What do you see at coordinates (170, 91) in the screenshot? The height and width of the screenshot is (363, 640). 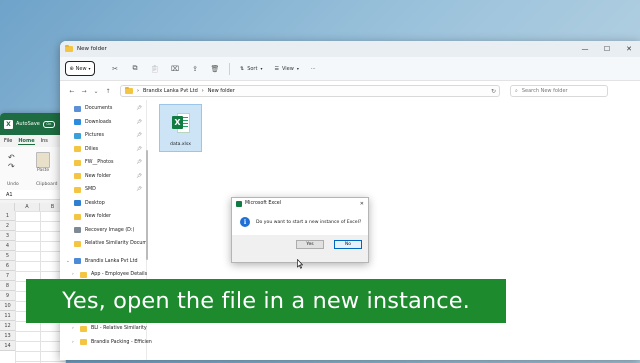 I see `breadcrumb-item: Brandix Lanka Pvt Ltd` at bounding box center [170, 91].